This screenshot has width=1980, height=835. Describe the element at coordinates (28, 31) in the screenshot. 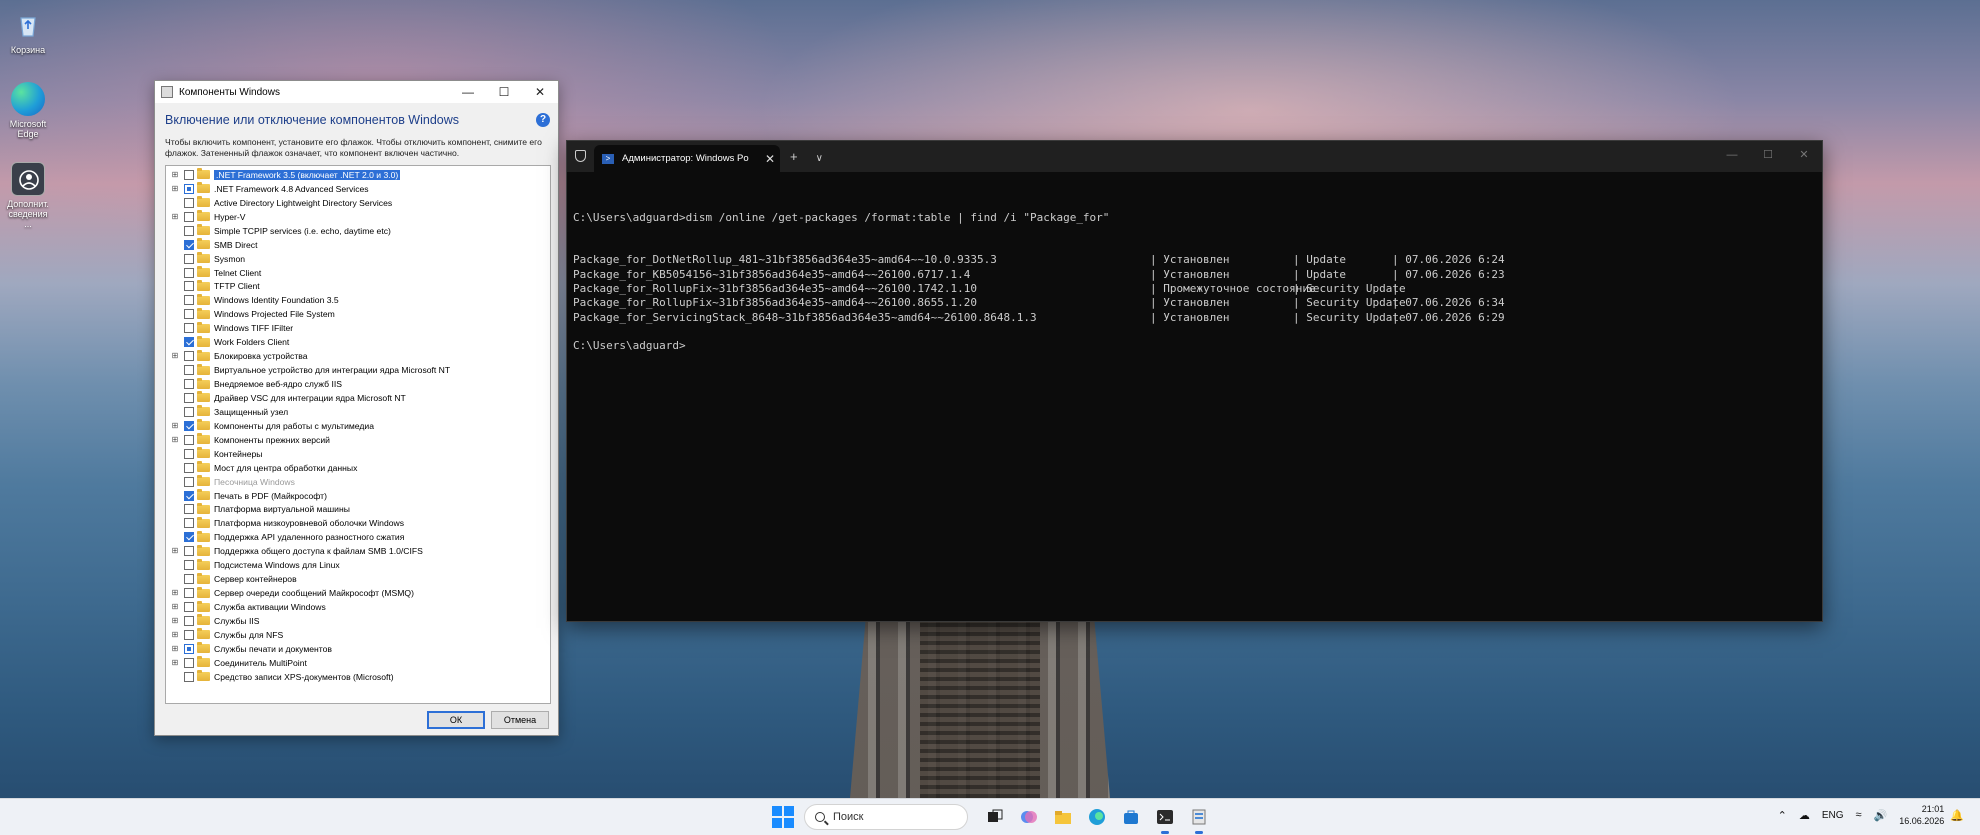

I see `desktop-icon-recycle-bin: Корзина` at that location.